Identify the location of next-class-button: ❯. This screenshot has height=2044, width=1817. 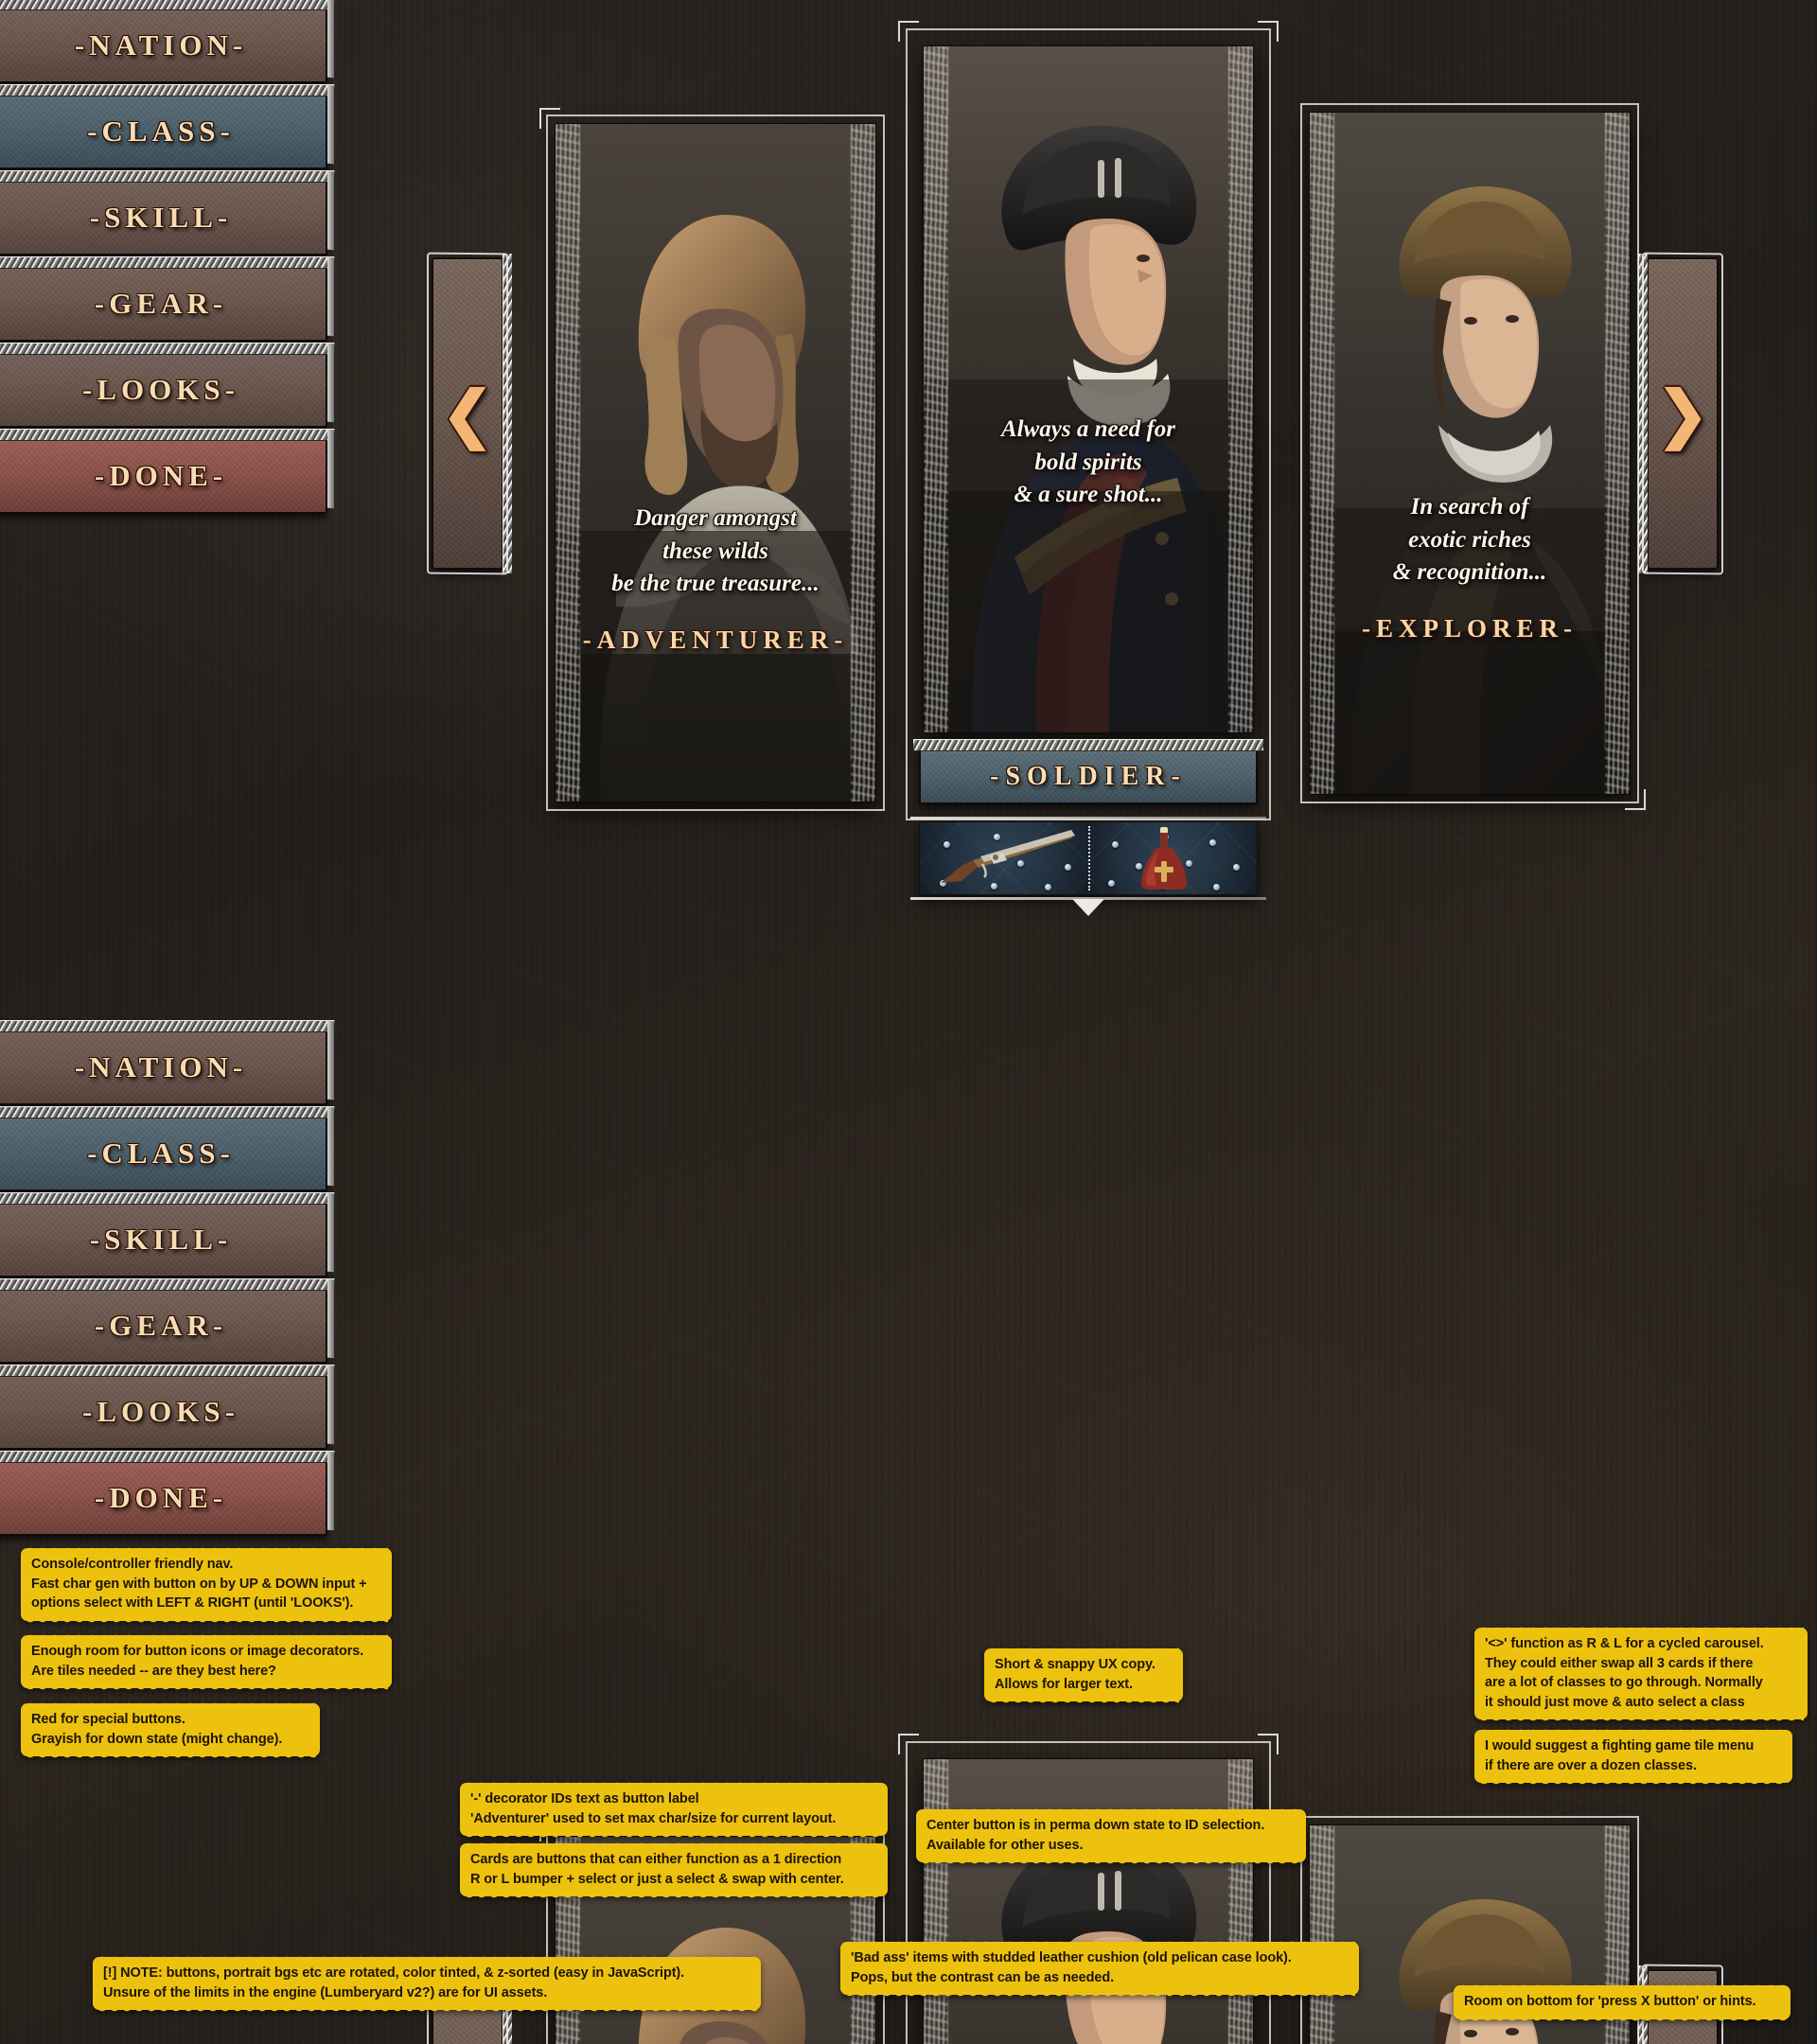
(1680, 413).